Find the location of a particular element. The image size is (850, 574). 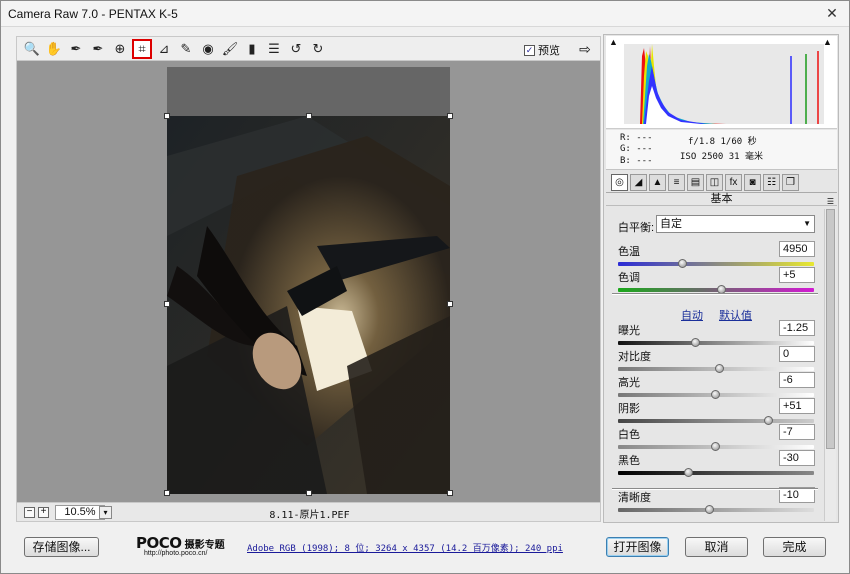

preview-checkbox: ✓ 预览 is located at coordinates (542, 50).